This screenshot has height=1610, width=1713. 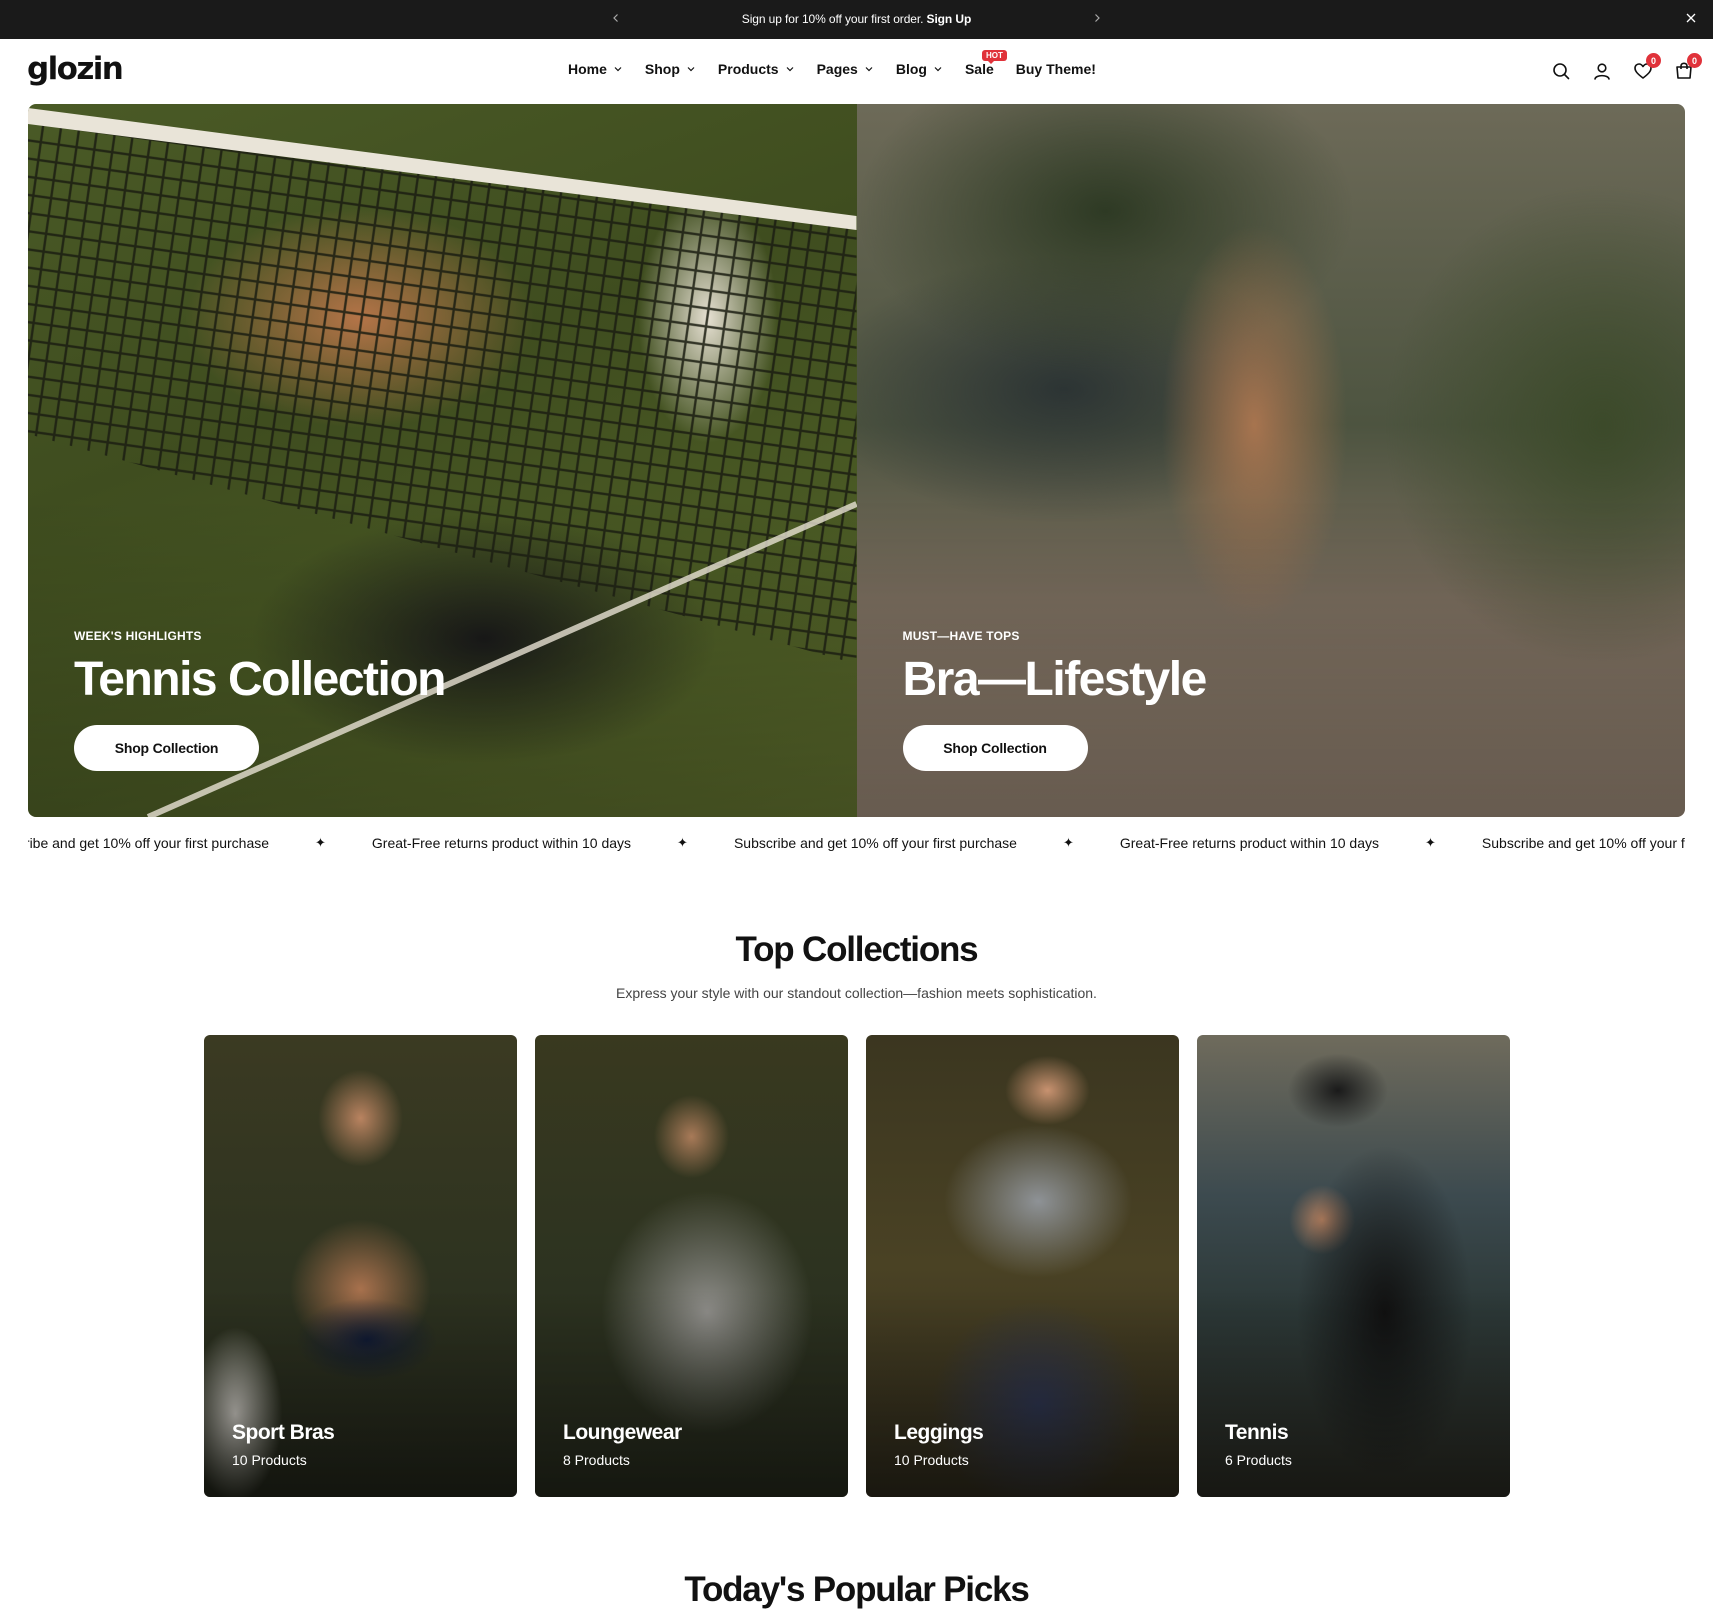 I want to click on collection-name: Tennis, so click(x=1257, y=1432).